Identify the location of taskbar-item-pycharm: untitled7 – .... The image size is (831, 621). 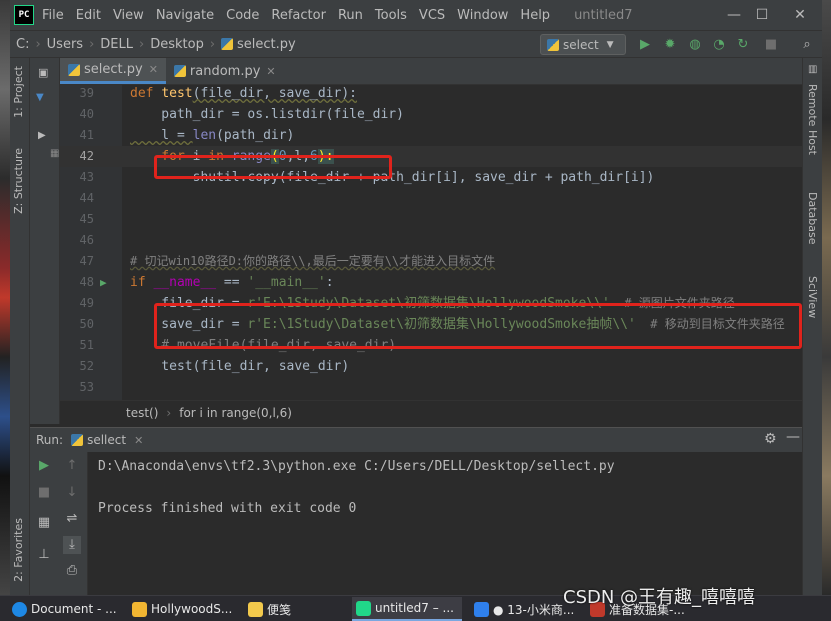
(407, 609).